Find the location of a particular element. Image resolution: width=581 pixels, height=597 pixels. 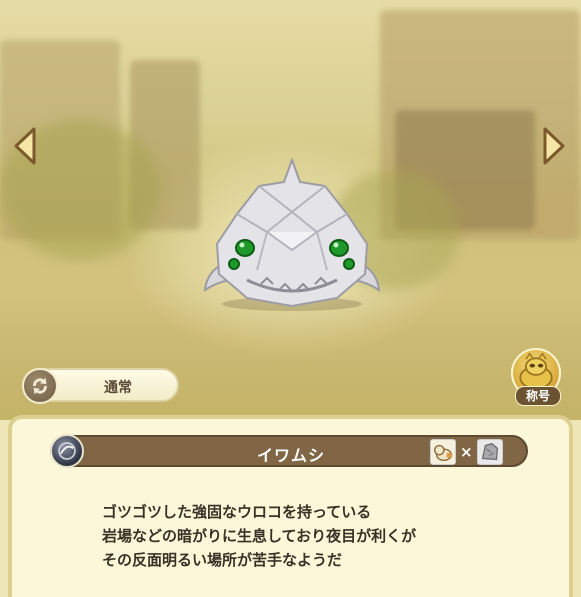

description-line: 岩場などの暗がりに生息しており夜目が利くが is located at coordinates (259, 536).